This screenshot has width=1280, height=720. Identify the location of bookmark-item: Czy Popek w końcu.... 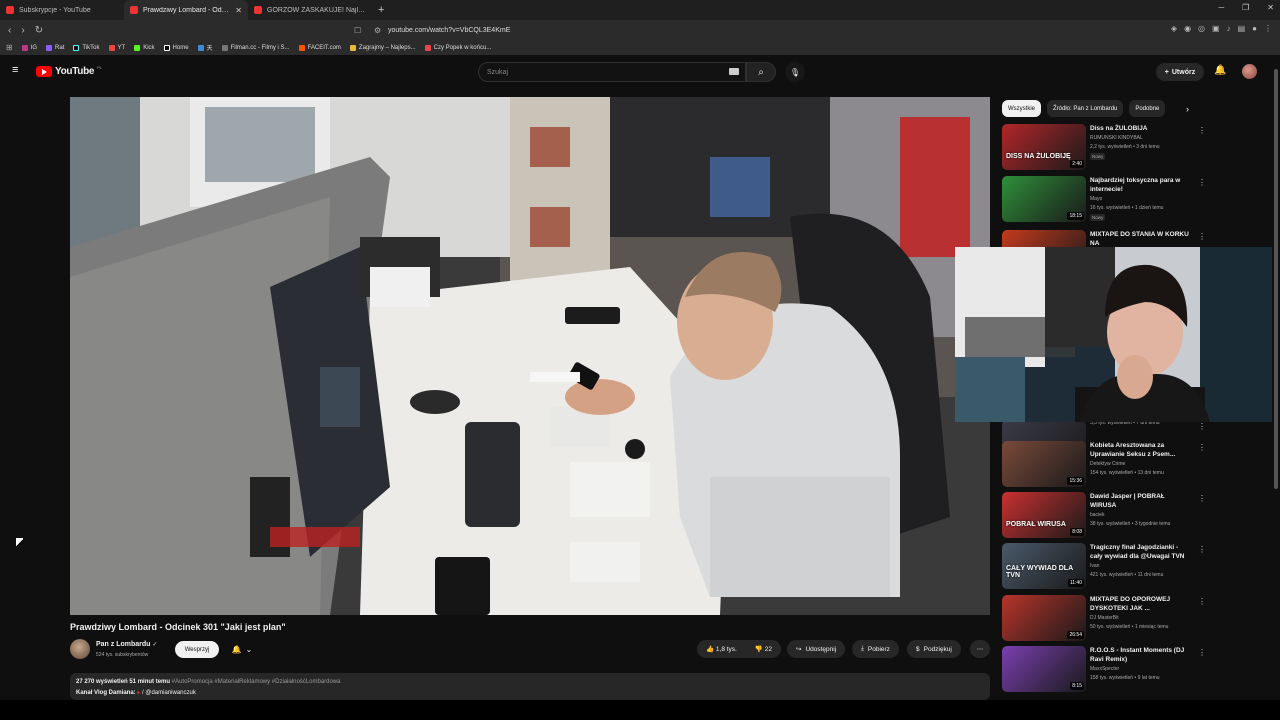
(457, 47).